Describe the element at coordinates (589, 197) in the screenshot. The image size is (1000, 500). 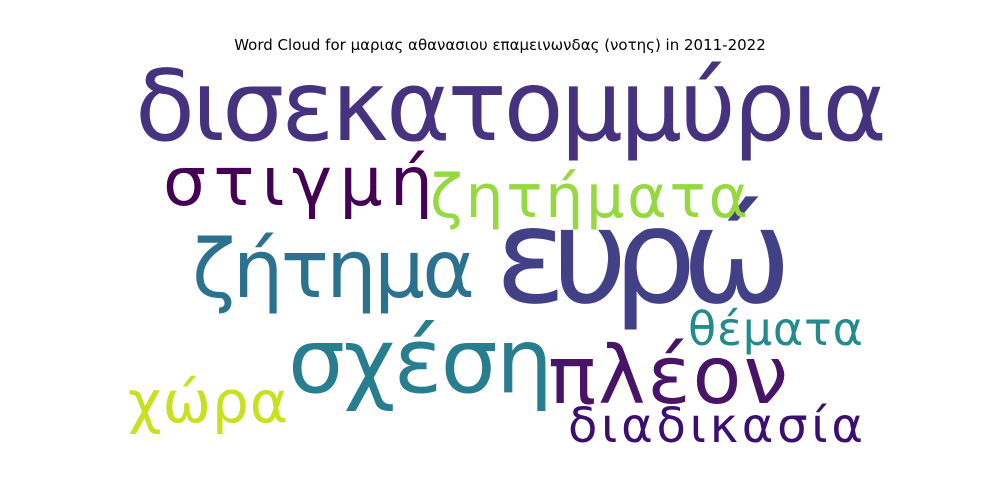
I see `word-3: ζητήματα` at that location.